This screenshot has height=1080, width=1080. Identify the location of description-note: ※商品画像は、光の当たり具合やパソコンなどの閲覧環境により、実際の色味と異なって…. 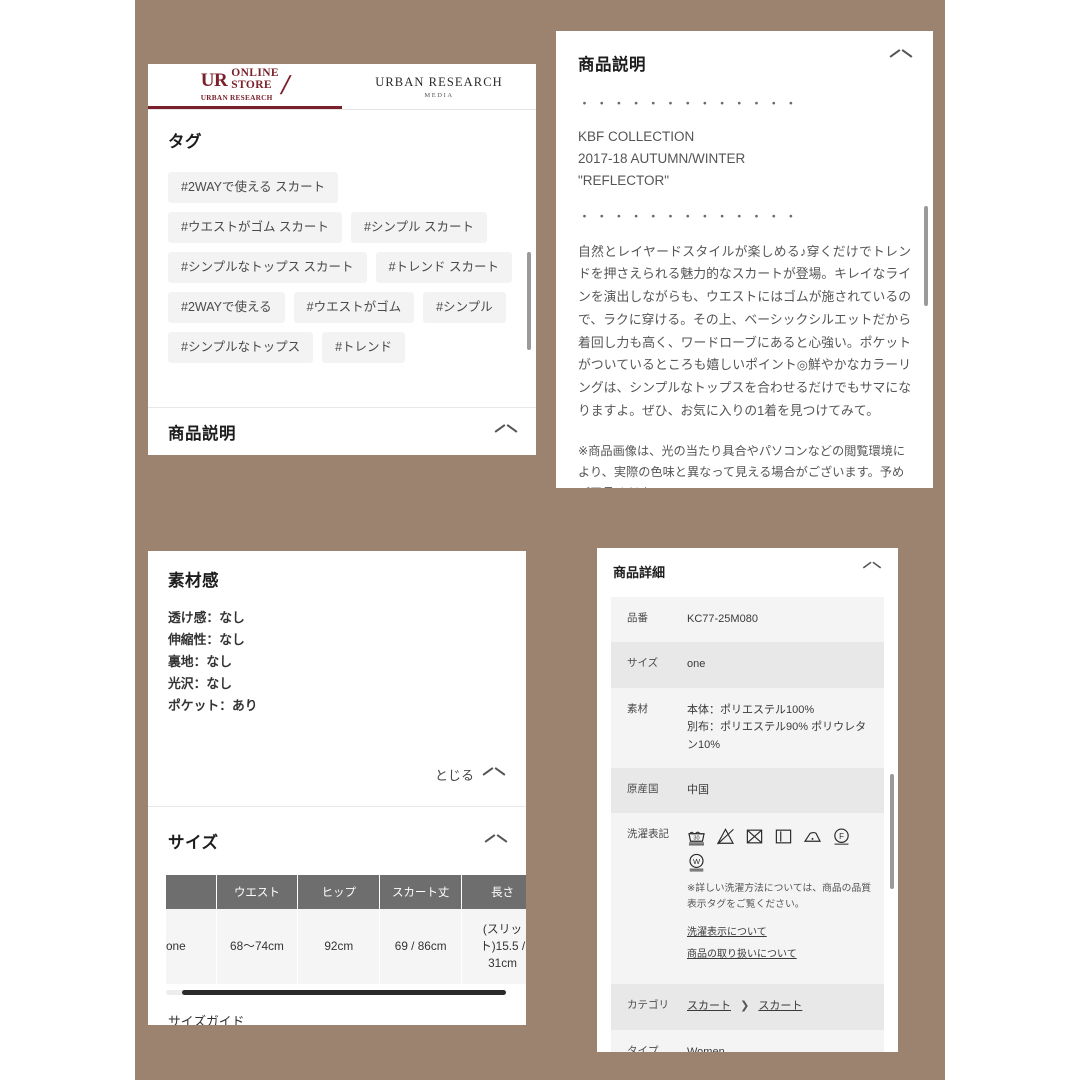
(742, 465).